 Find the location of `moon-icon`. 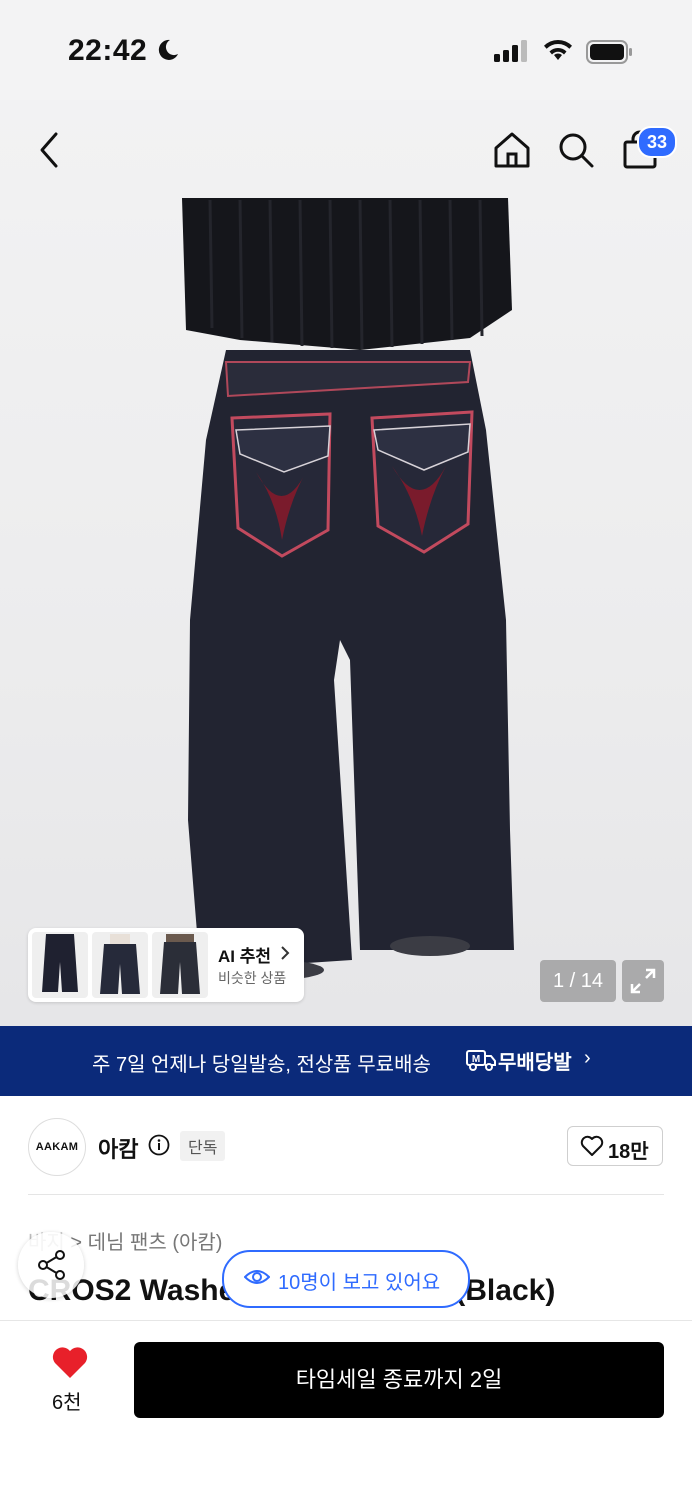

moon-icon is located at coordinates (168, 49).